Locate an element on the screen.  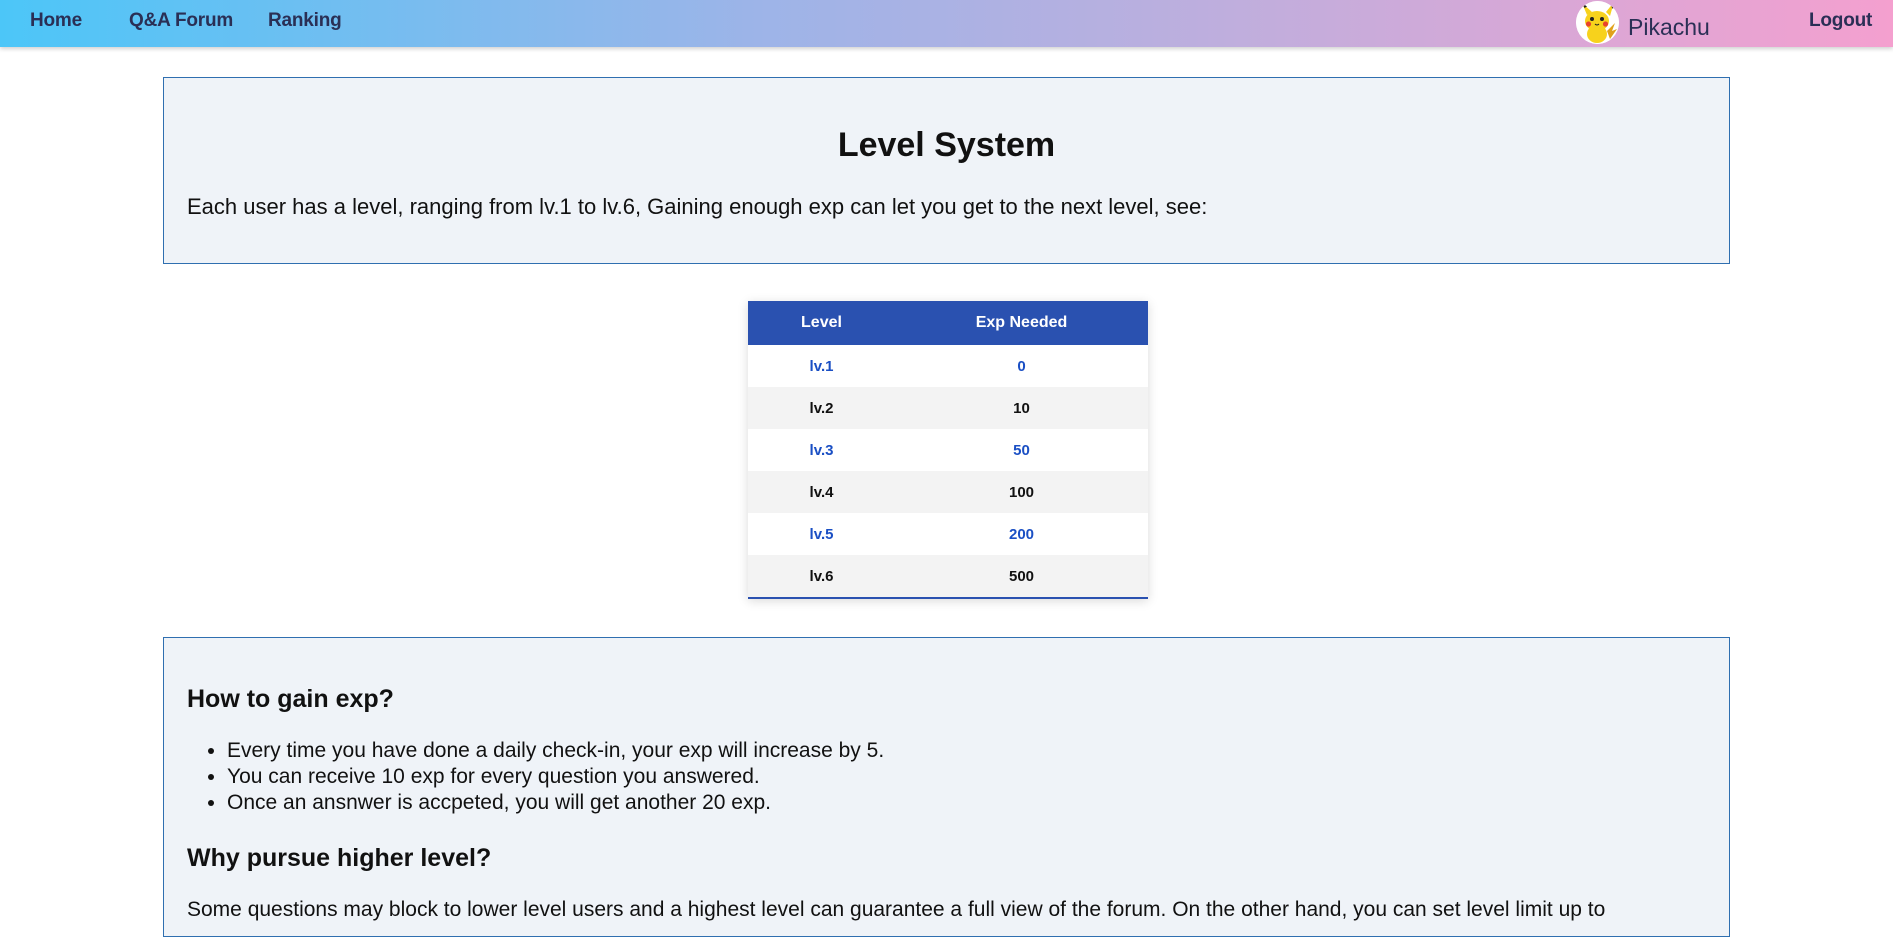
exp-cell: 50 is located at coordinates (1021, 450).